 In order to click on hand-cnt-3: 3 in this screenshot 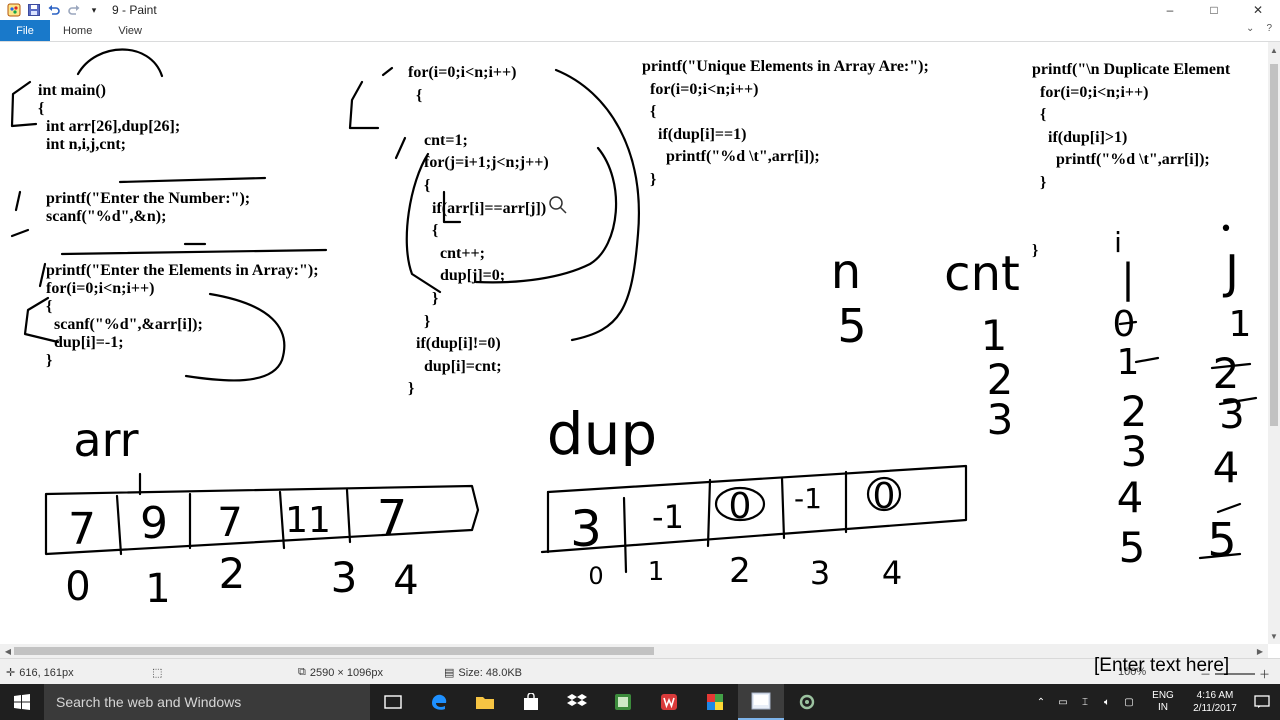, I will do `click(1000, 419)`.